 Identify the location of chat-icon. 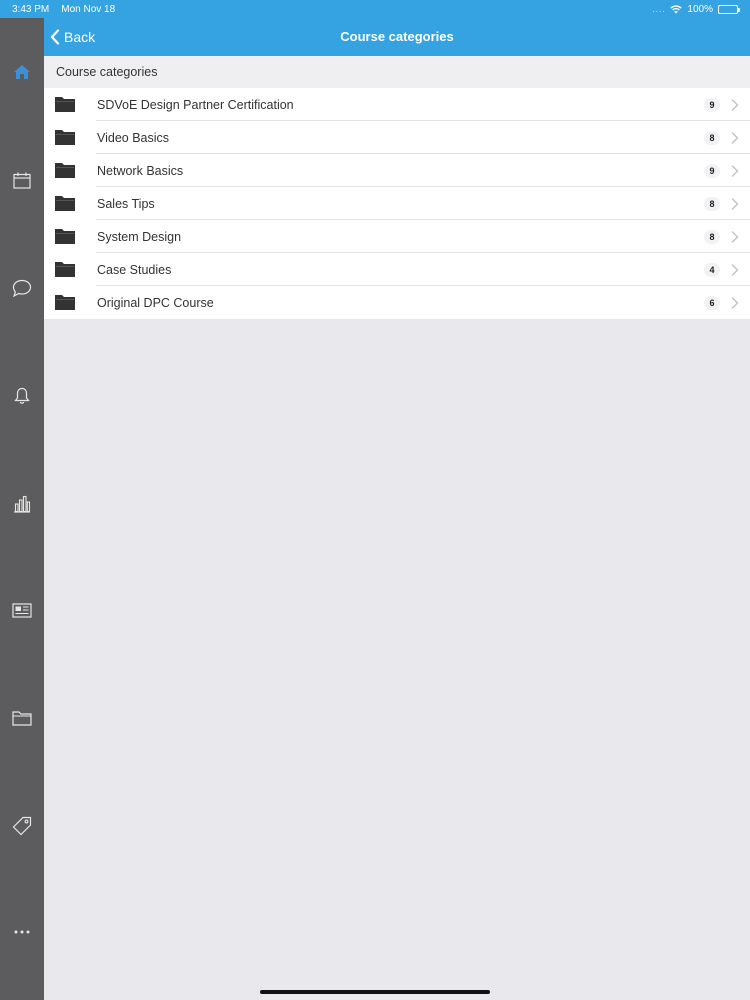
(22, 288).